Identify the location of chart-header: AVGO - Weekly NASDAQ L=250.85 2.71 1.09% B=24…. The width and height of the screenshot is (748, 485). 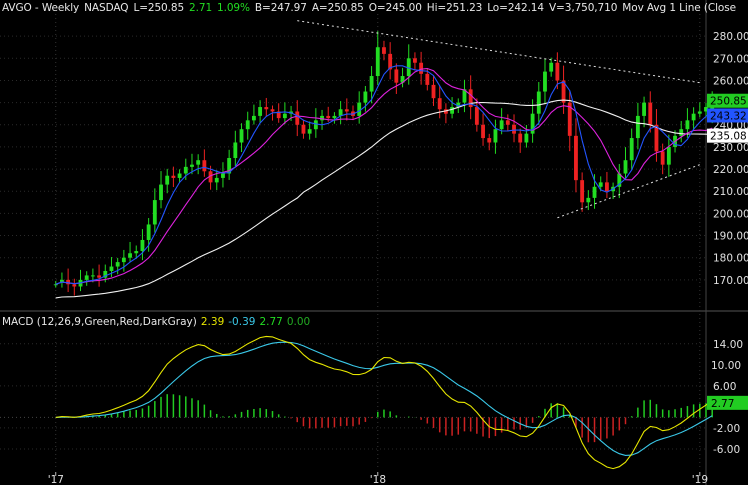
(371, 8).